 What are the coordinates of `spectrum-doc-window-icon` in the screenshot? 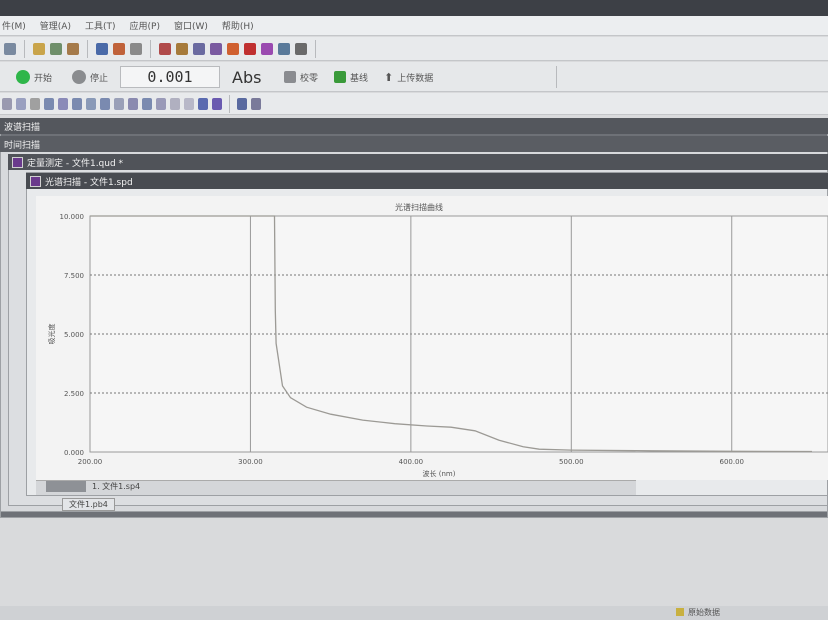 It's located at (35, 181).